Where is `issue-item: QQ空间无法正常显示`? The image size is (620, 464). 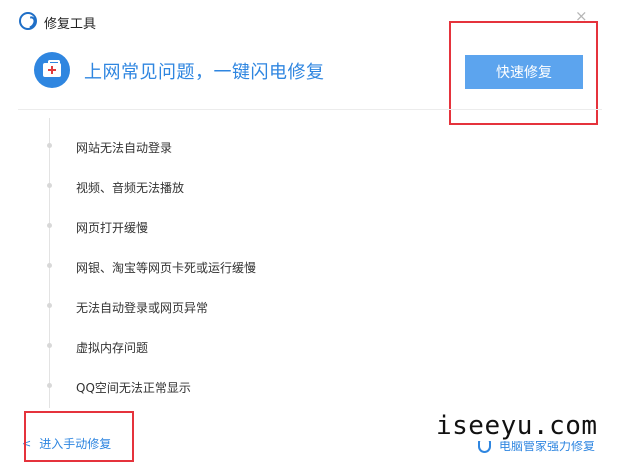 issue-item: QQ空间无法正常显示 is located at coordinates (133, 388).